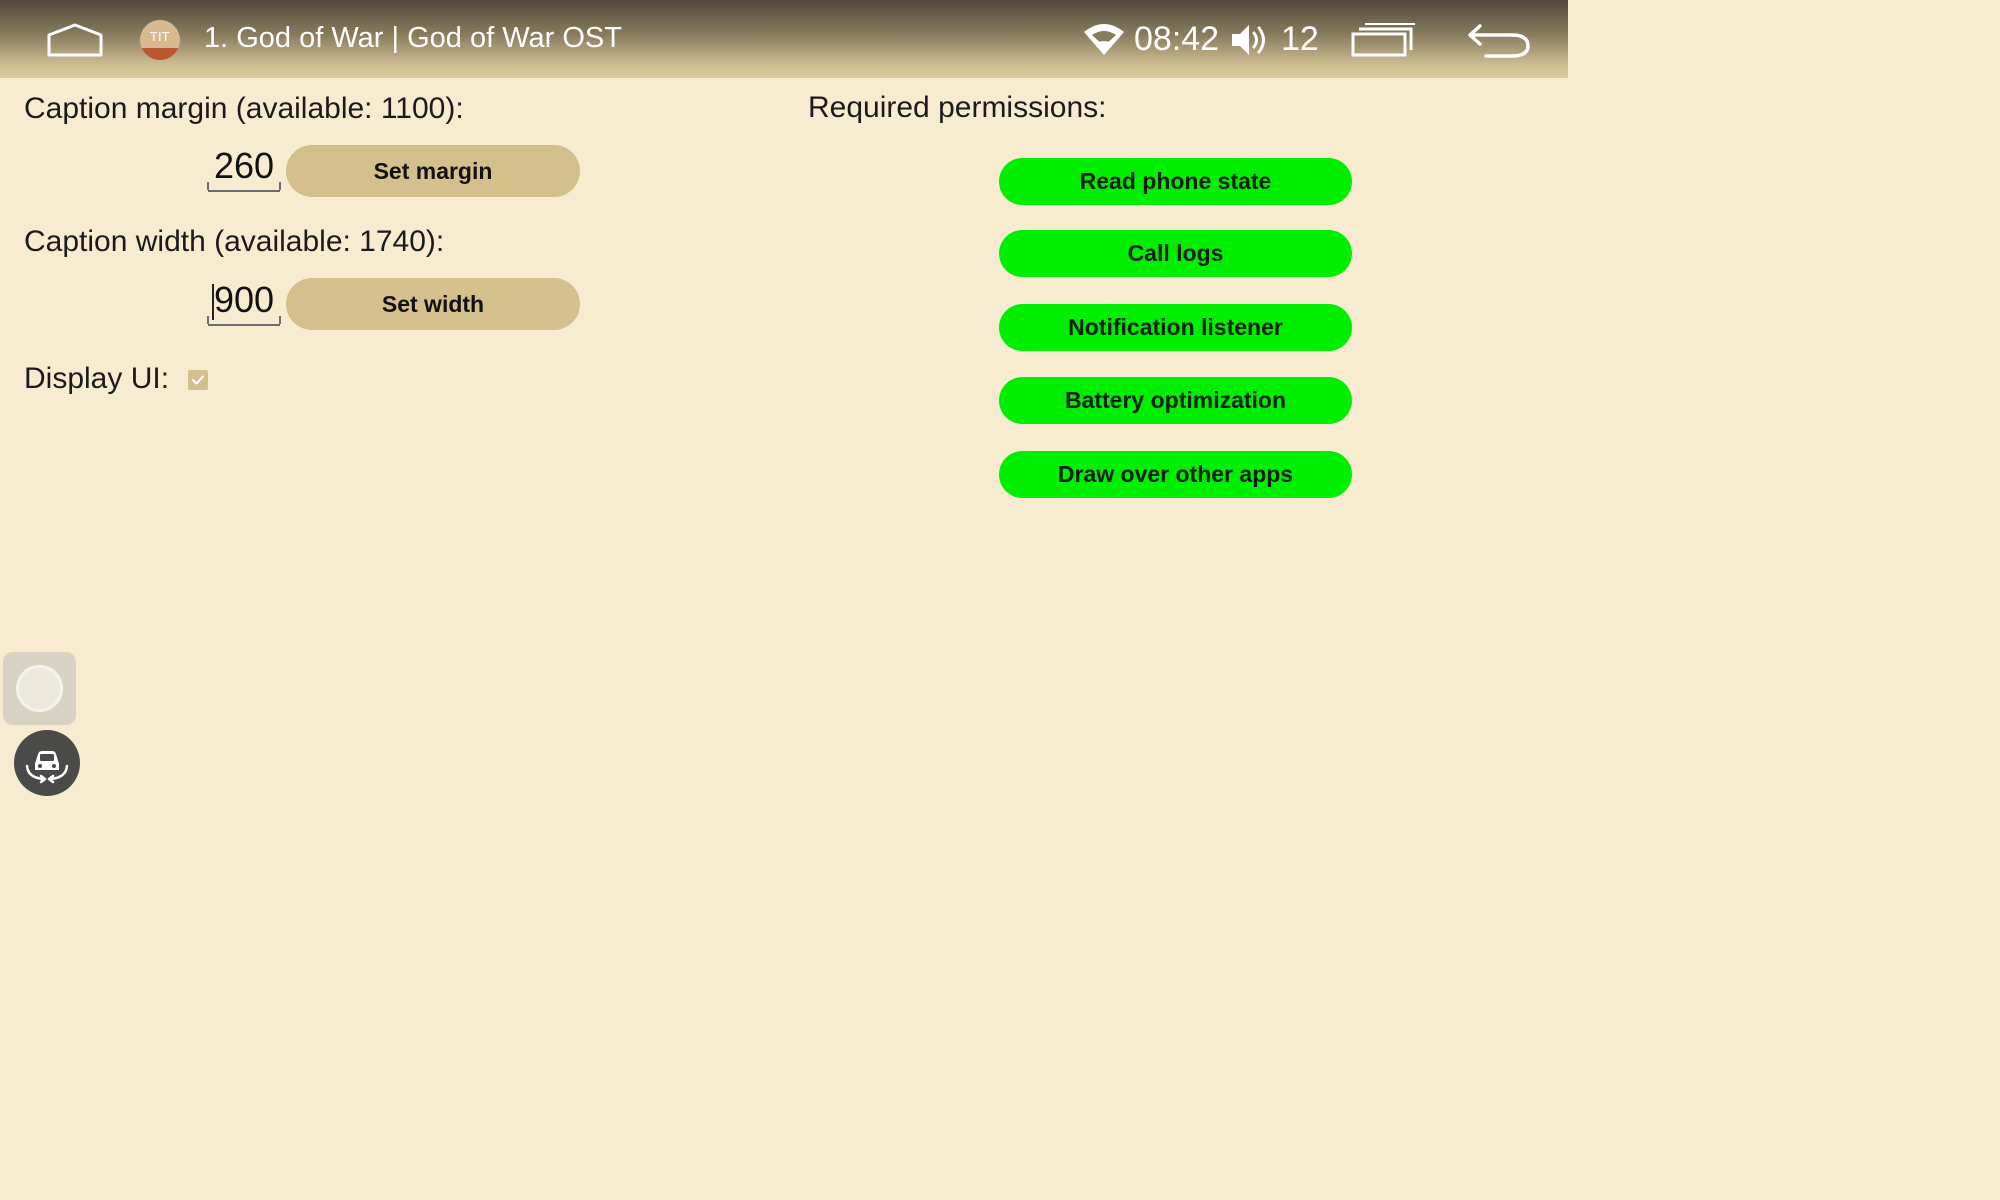  What do you see at coordinates (433, 171) in the screenshot?
I see `set-margin-button: Set margin` at bounding box center [433, 171].